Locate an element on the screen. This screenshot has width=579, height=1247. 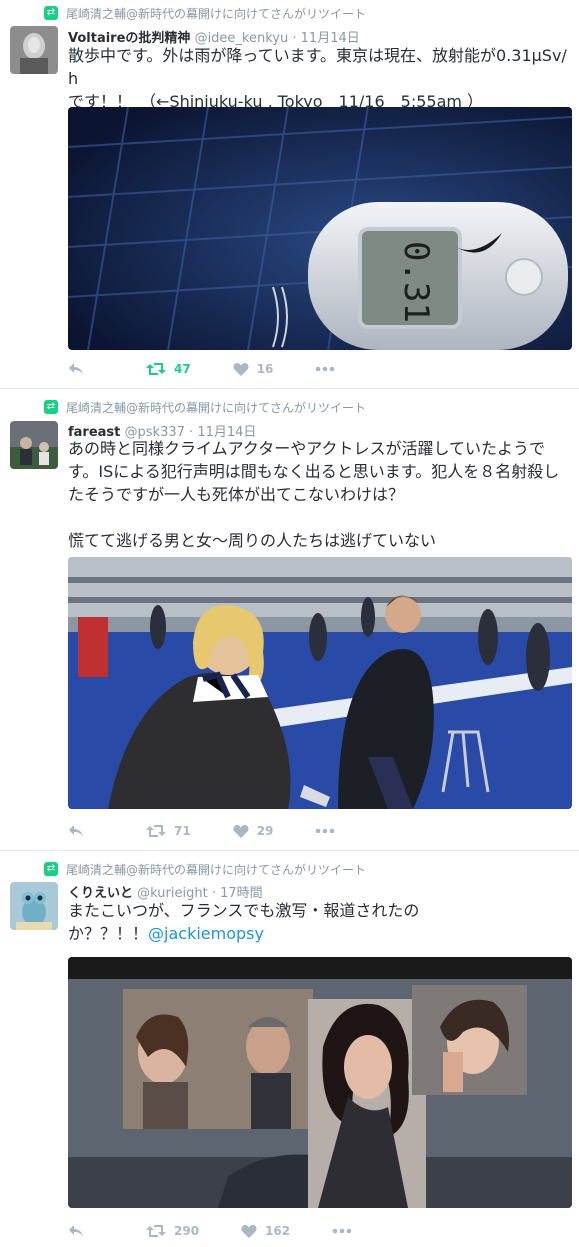
retweet-count: 47 is located at coordinates (182, 369).